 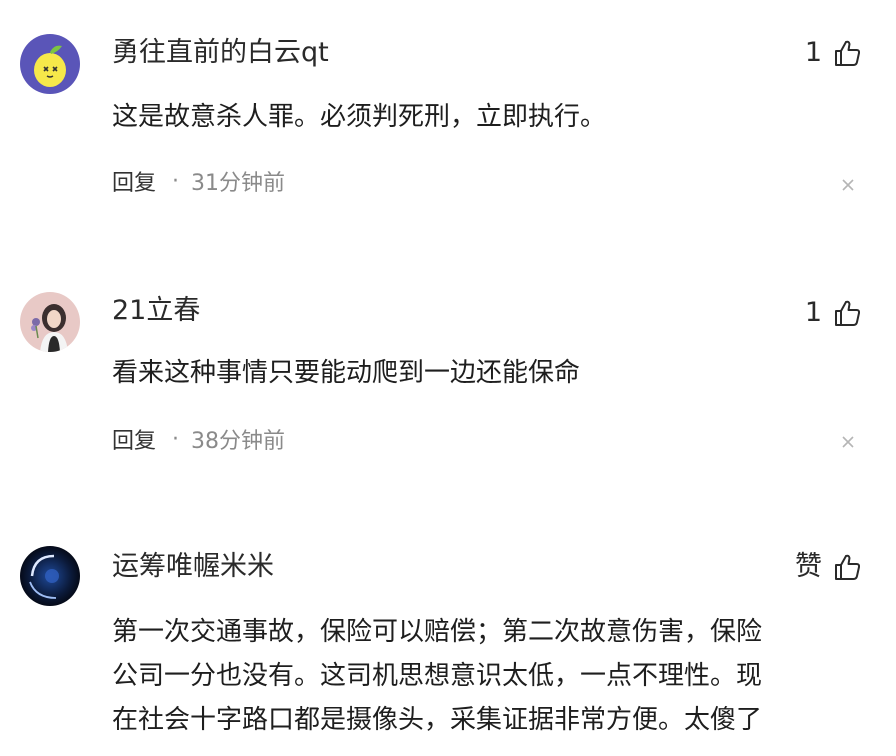 I want to click on comment-meta: 回复 · 38分钟前, so click(x=199, y=439).